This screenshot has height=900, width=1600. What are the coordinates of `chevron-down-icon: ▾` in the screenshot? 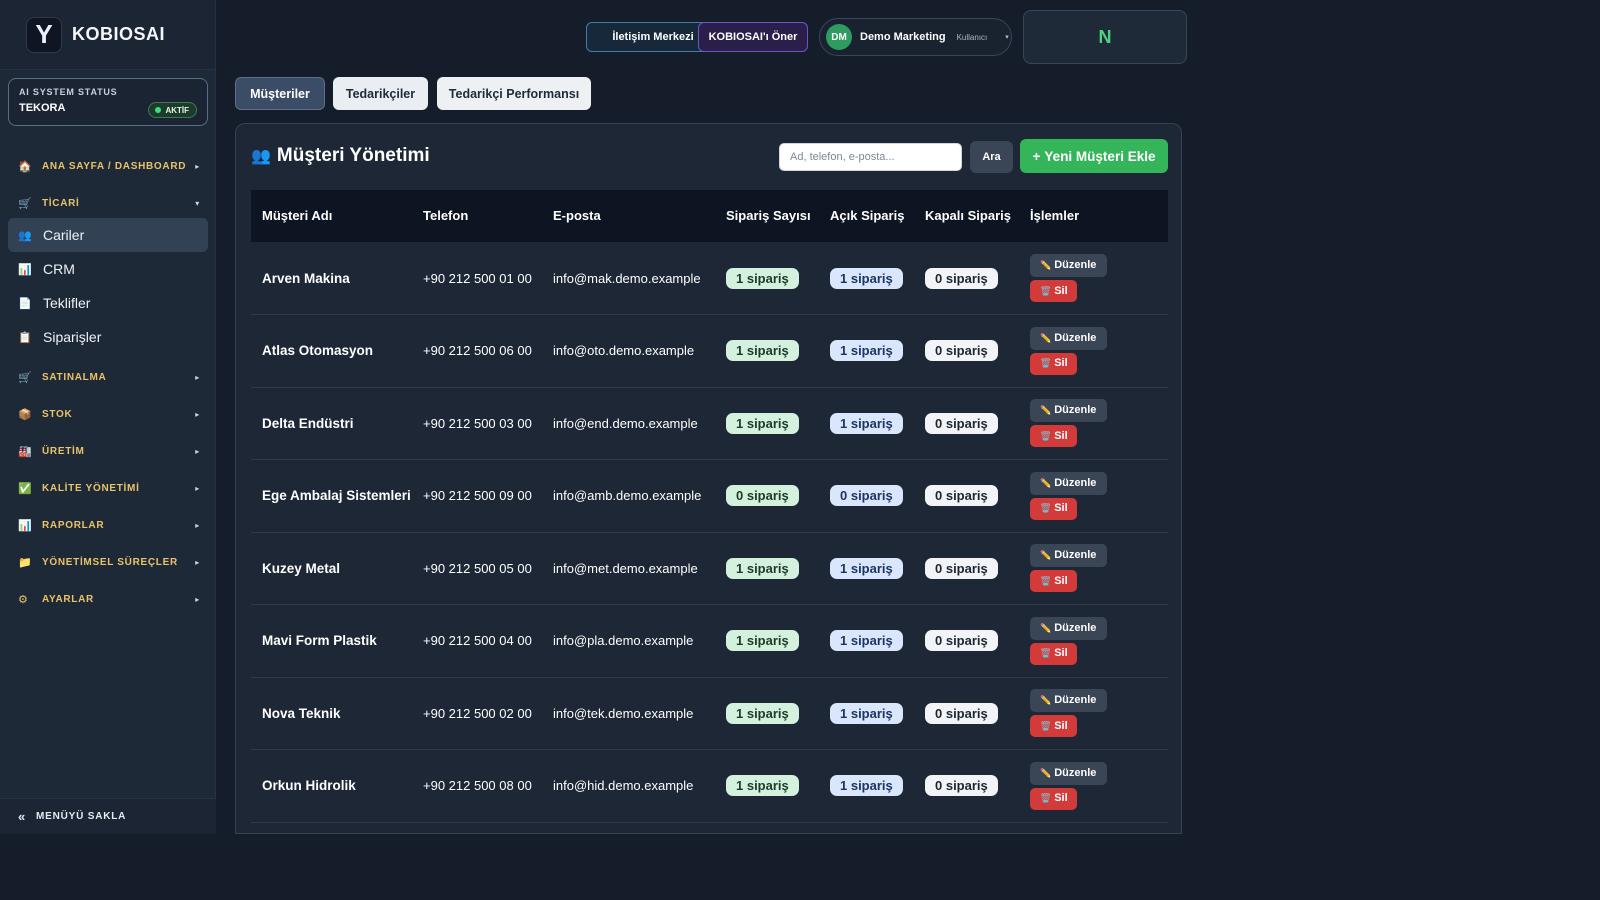 It's located at (197, 203).